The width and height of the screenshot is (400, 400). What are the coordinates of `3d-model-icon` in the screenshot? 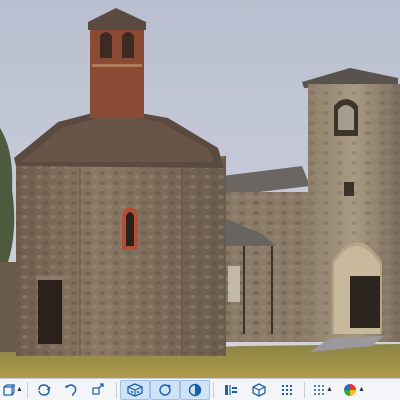 It's located at (135, 389).